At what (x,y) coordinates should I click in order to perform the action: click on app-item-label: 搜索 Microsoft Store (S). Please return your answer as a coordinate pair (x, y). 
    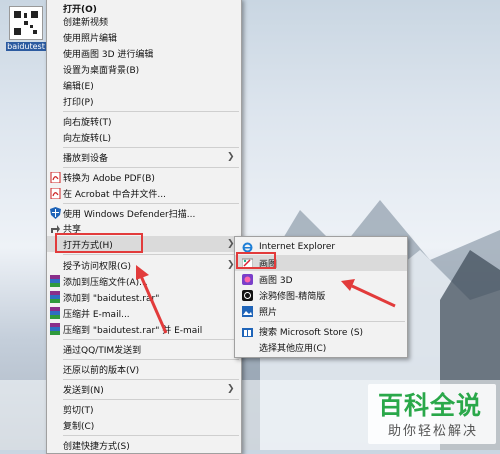
    Looking at the image, I should click on (311, 332).